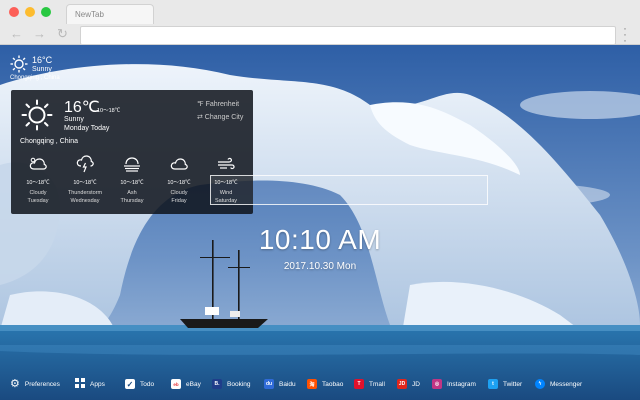 The height and width of the screenshot is (400, 640). What do you see at coordinates (359, 384) in the screenshot?
I see `tmall-icon: T` at bounding box center [359, 384].